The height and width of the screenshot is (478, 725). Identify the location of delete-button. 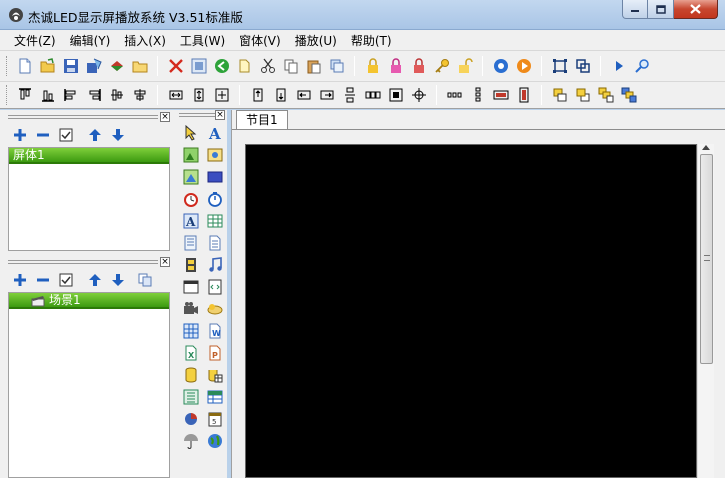
(175, 66).